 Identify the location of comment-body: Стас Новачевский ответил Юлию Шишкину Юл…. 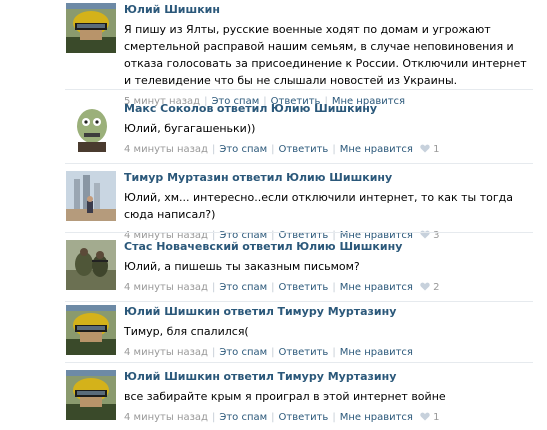
(330, 267).